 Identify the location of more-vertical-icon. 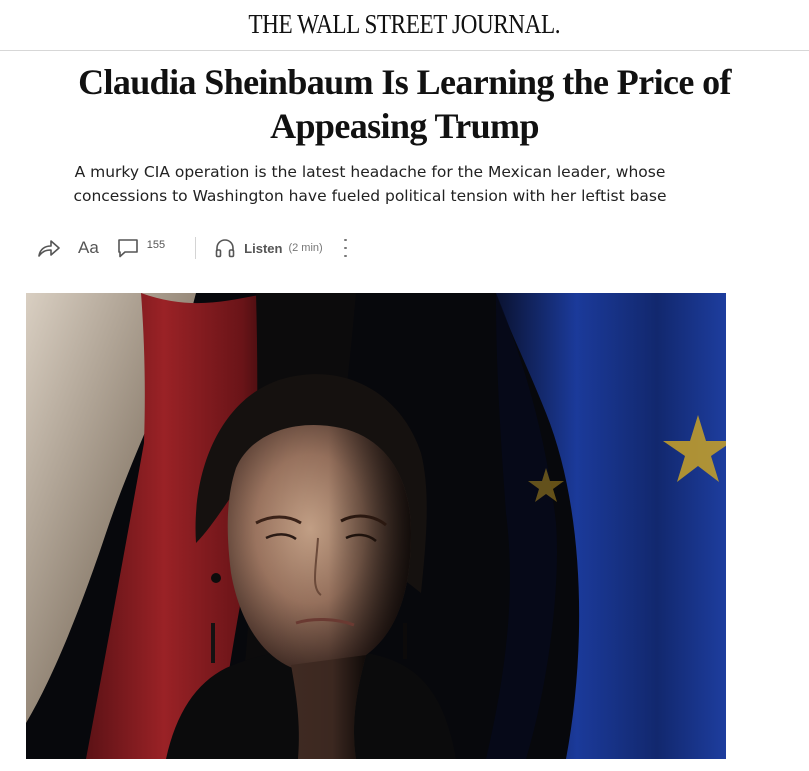
(346, 248).